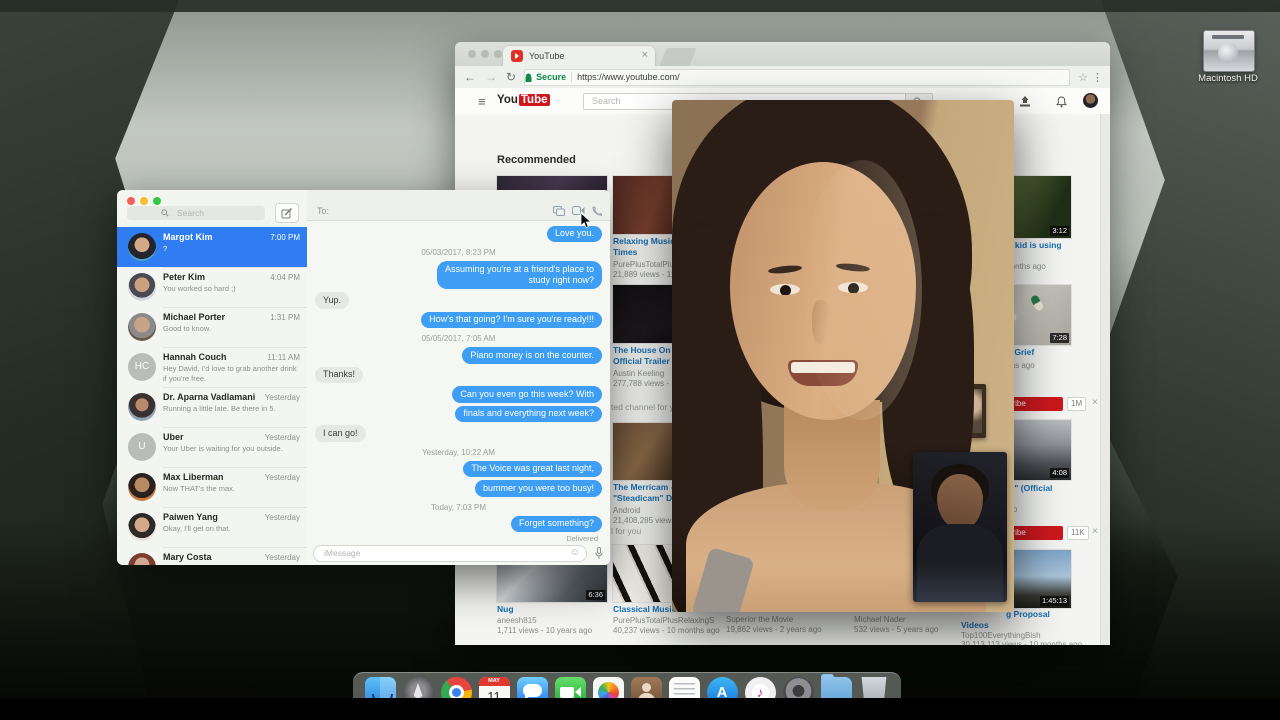  I want to click on conversation-row-michael: Michael Porter 1:31 PM Good to know., so click(212, 327).